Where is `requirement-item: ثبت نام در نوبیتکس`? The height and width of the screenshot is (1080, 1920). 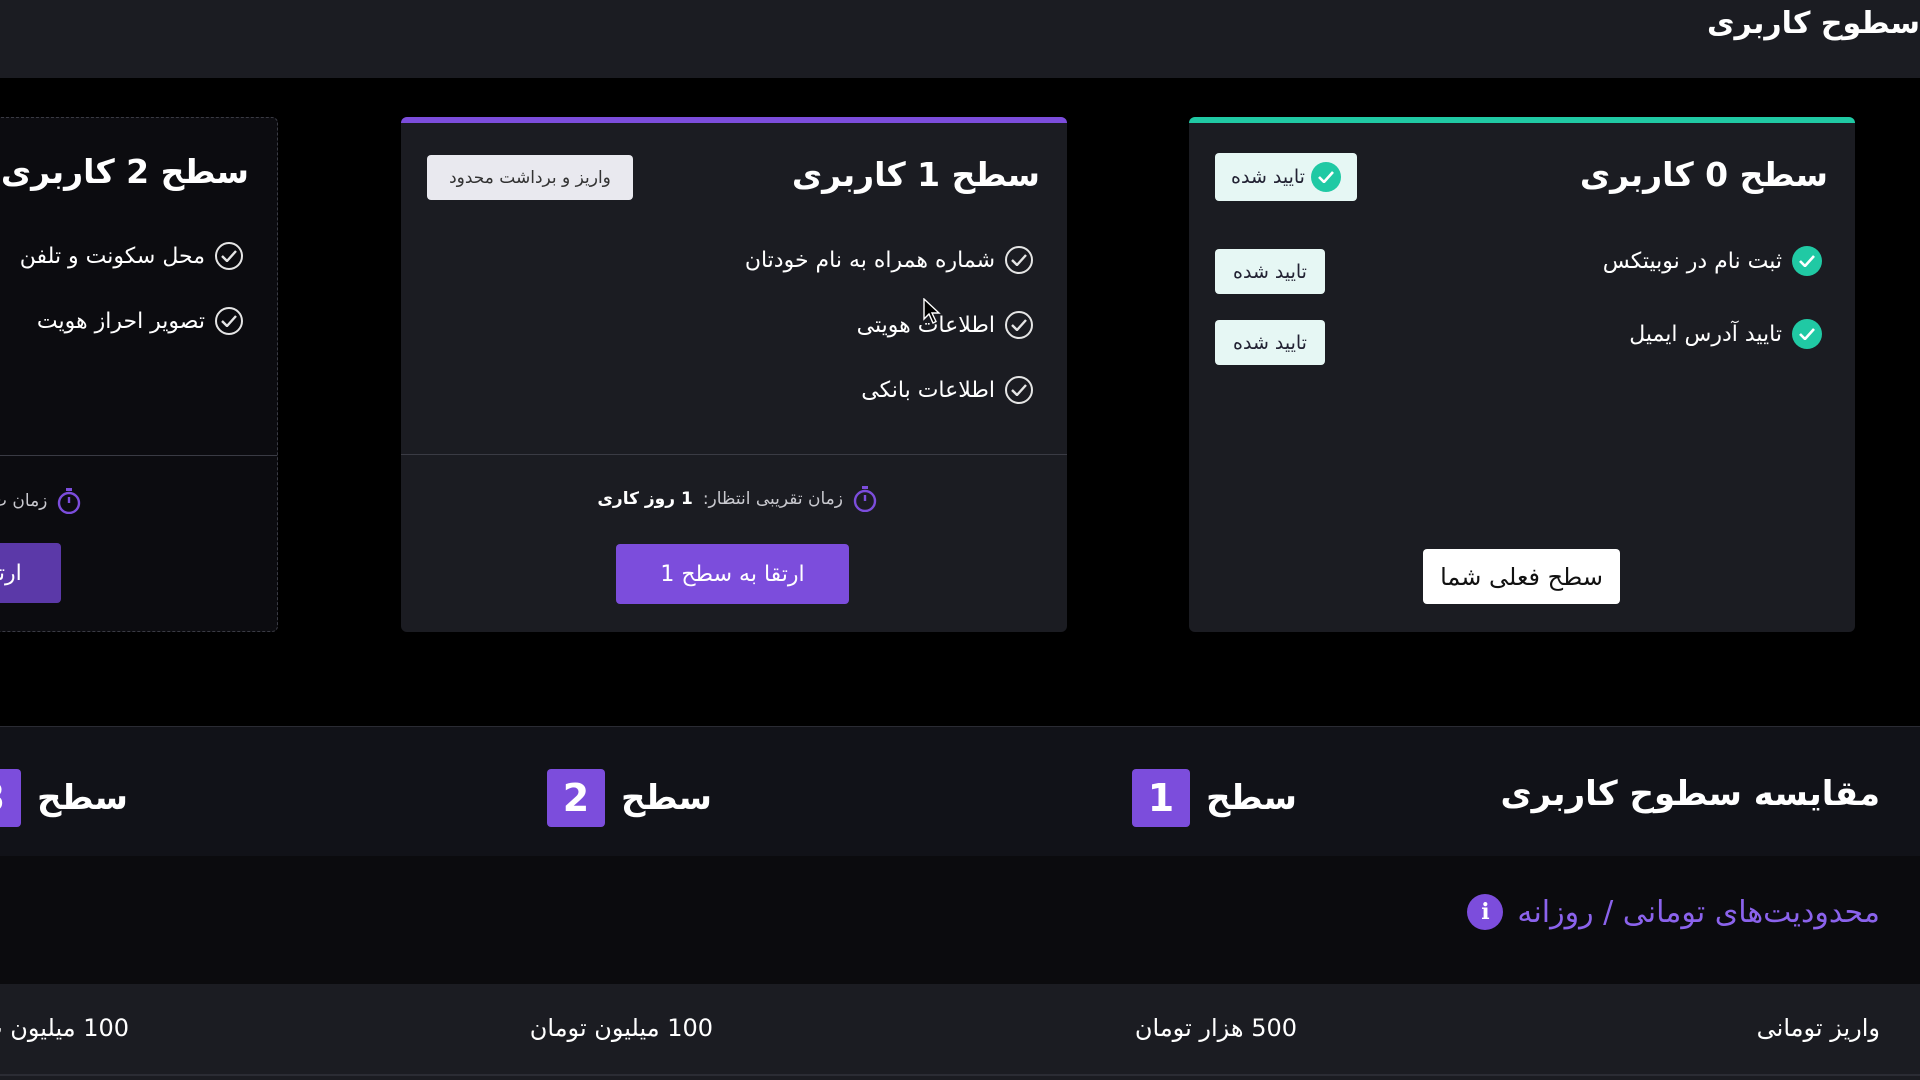
requirement-item: ثبت نام در نوبیتکس is located at coordinates (1712, 261).